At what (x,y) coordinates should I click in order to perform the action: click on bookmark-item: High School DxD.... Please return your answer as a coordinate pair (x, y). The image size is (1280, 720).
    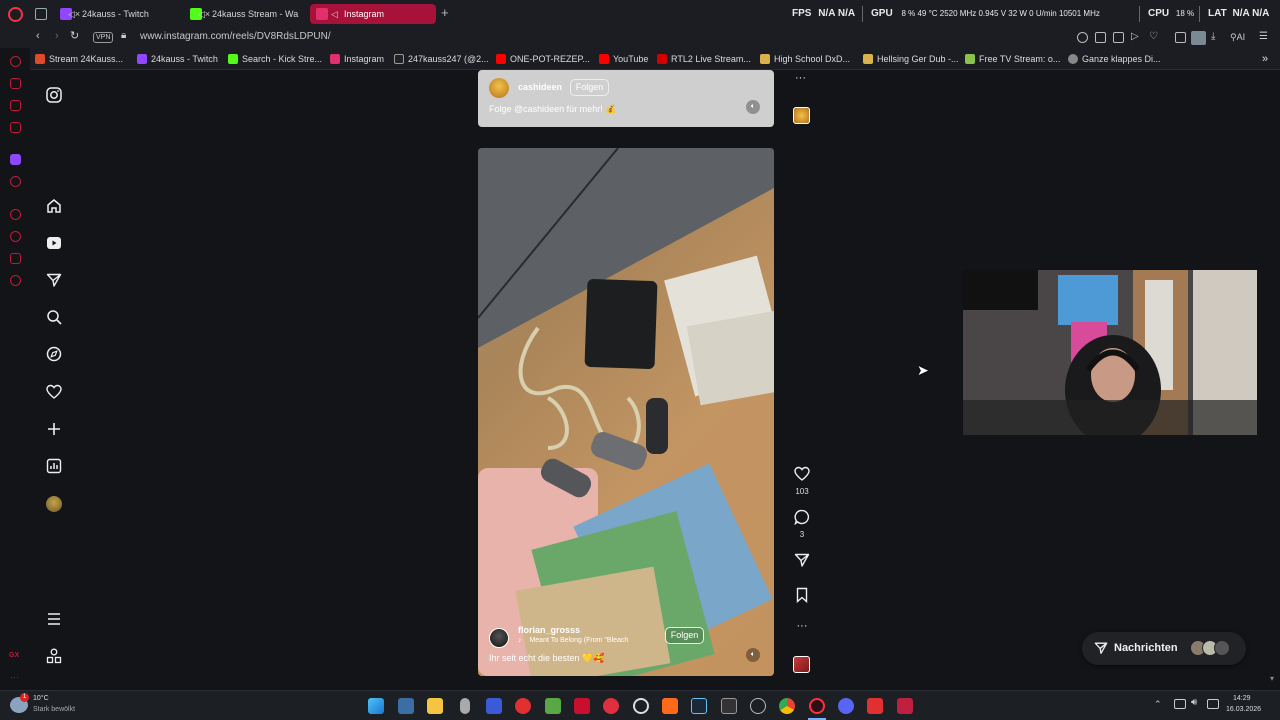
    Looking at the image, I should click on (805, 59).